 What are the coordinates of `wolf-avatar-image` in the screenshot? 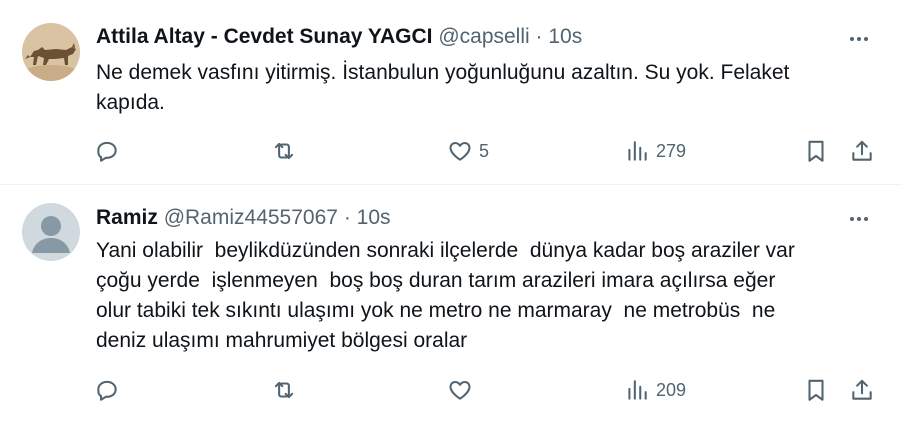 It's located at (51, 52).